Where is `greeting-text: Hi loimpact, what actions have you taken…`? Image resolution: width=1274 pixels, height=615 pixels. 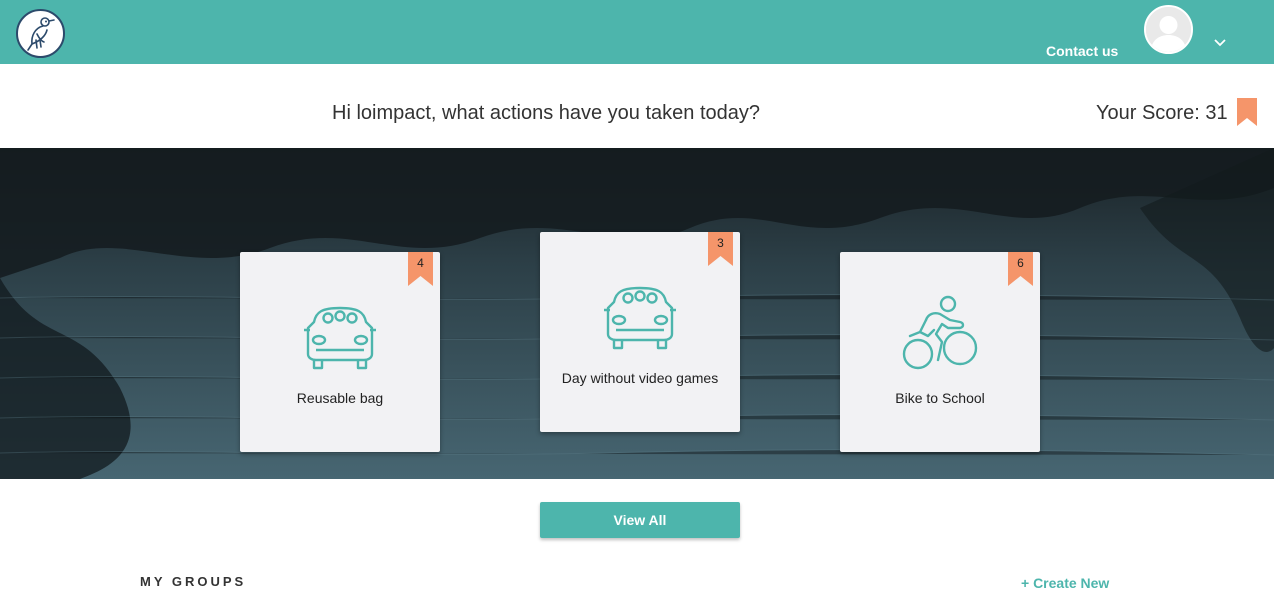
greeting-text: Hi loimpact, what actions have you taken… is located at coordinates (546, 113).